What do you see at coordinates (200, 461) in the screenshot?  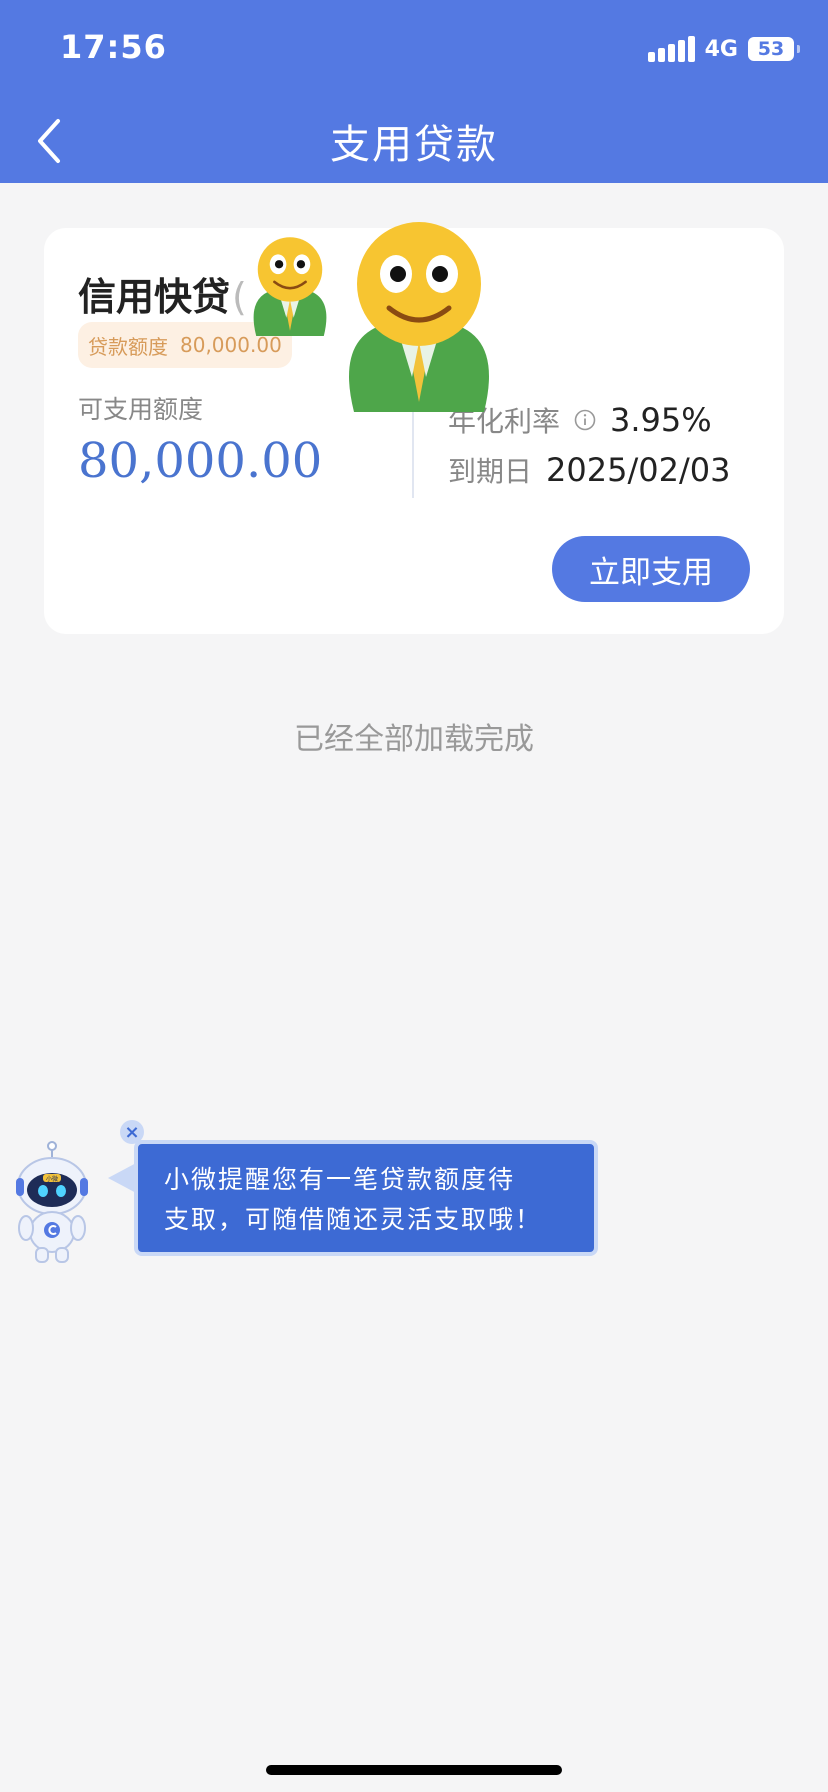 I see `available-amount: 80,000.00` at bounding box center [200, 461].